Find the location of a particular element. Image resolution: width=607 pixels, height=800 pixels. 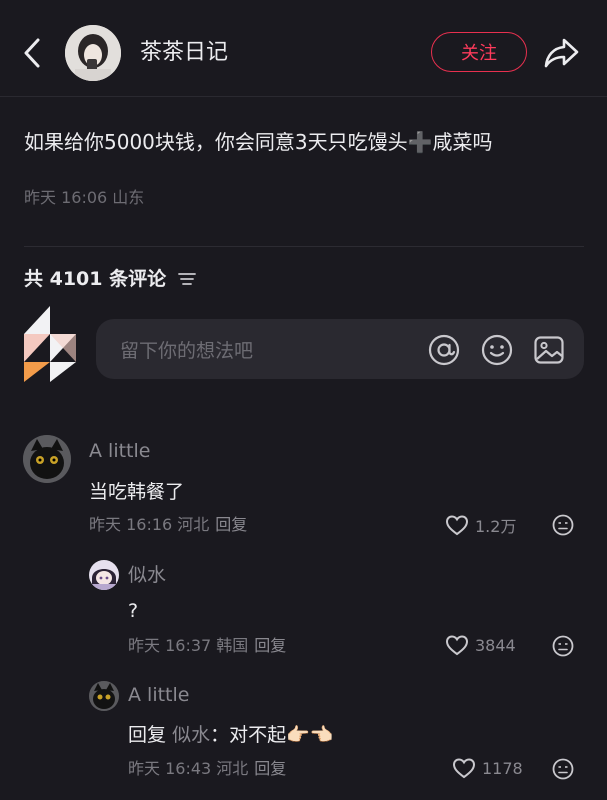

like-count: 1178 is located at coordinates (502, 768).